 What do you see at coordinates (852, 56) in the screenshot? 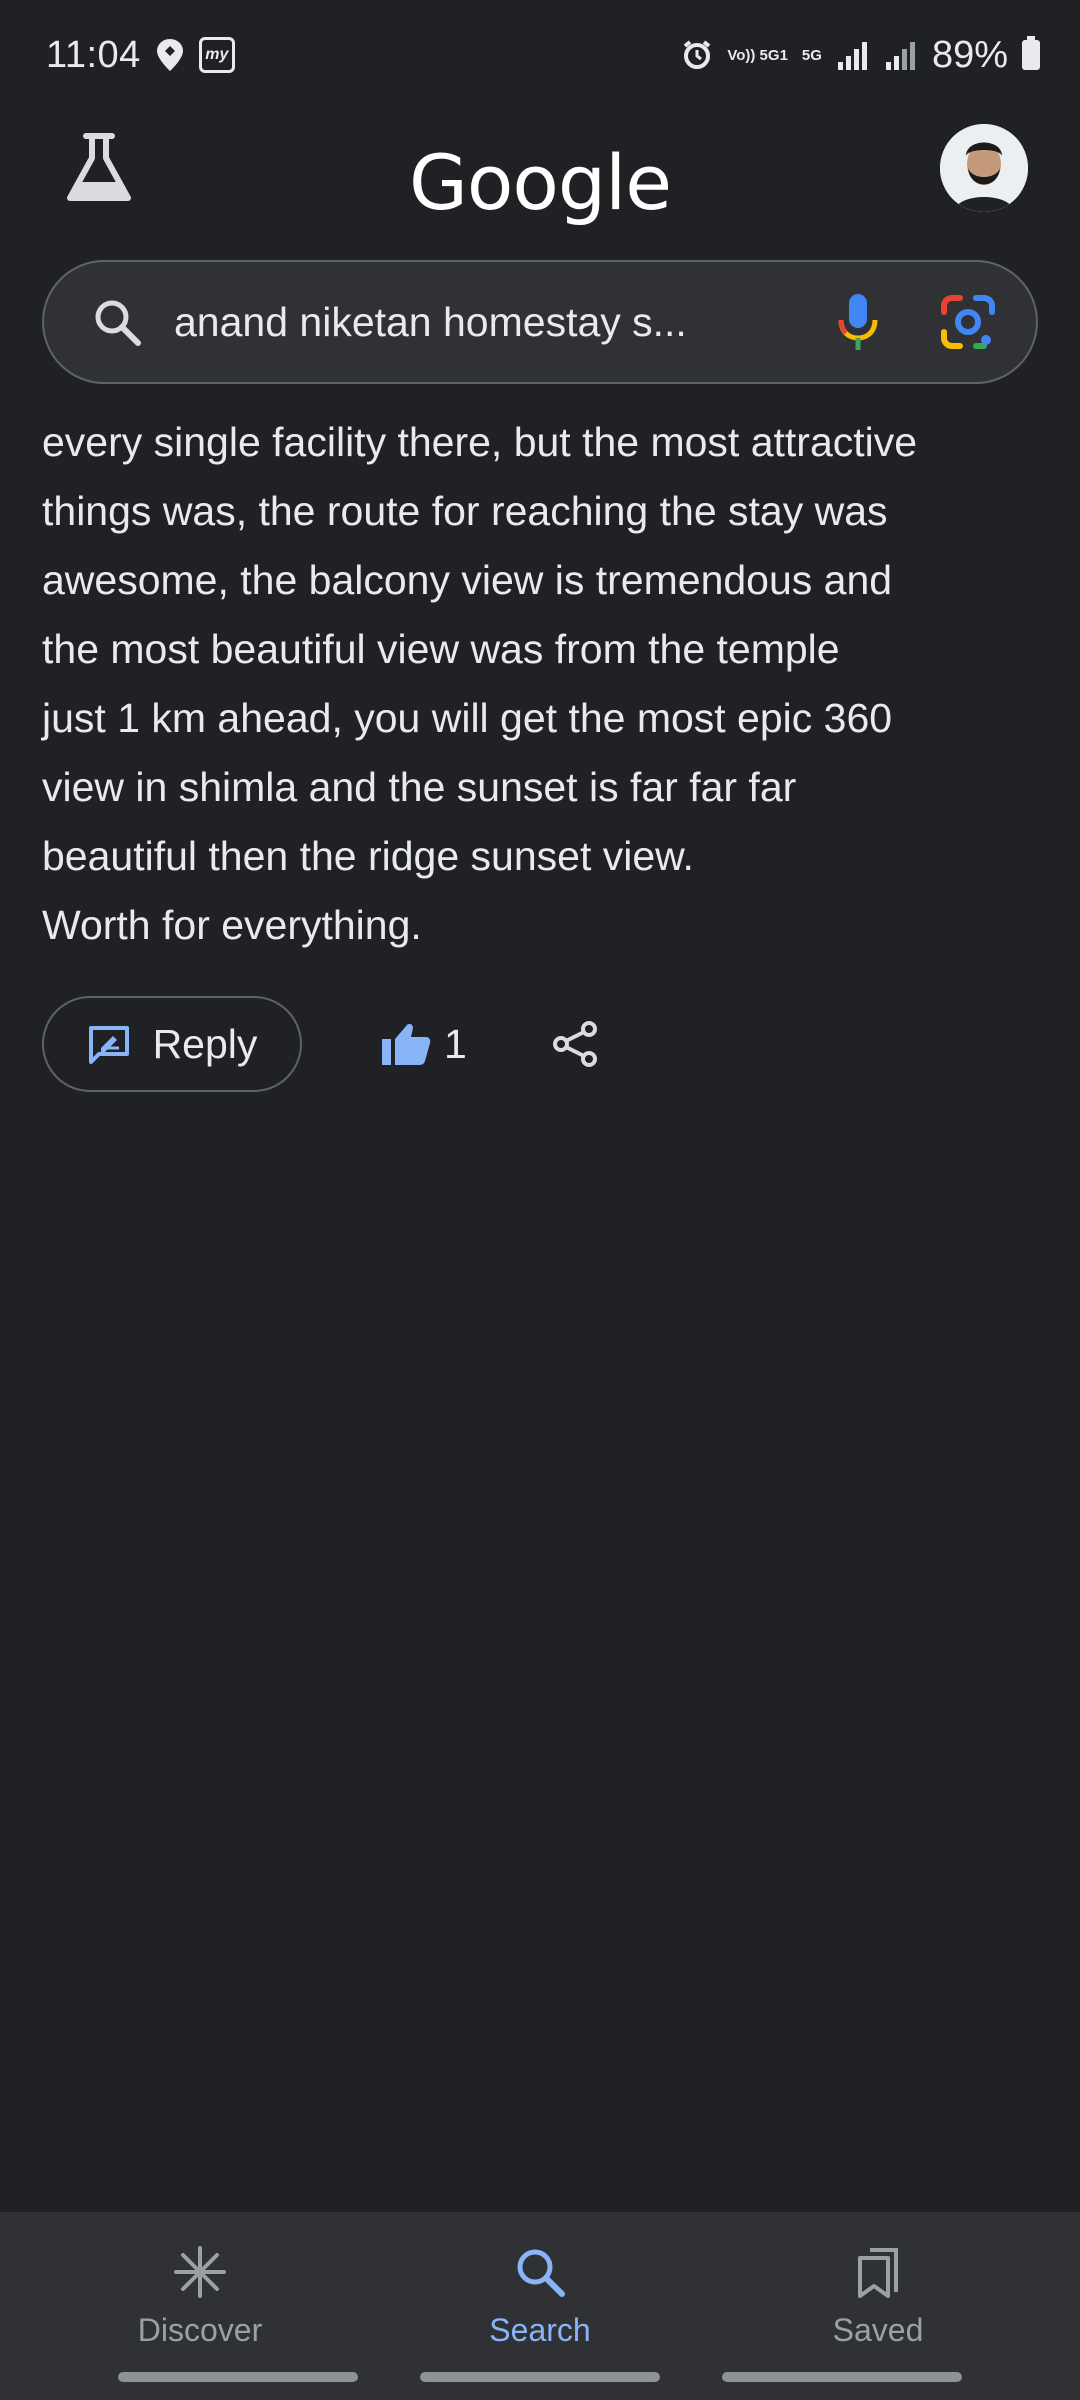
I see `signal-icon` at bounding box center [852, 56].